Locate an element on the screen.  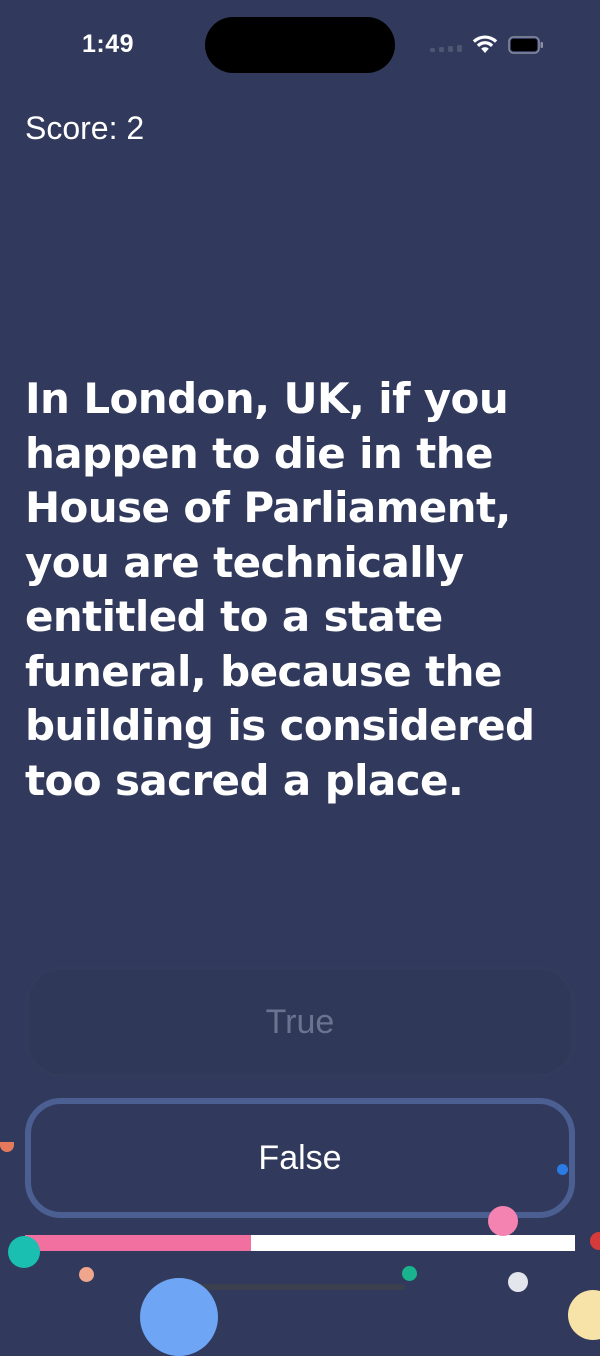
false-button: False is located at coordinates (300, 1158).